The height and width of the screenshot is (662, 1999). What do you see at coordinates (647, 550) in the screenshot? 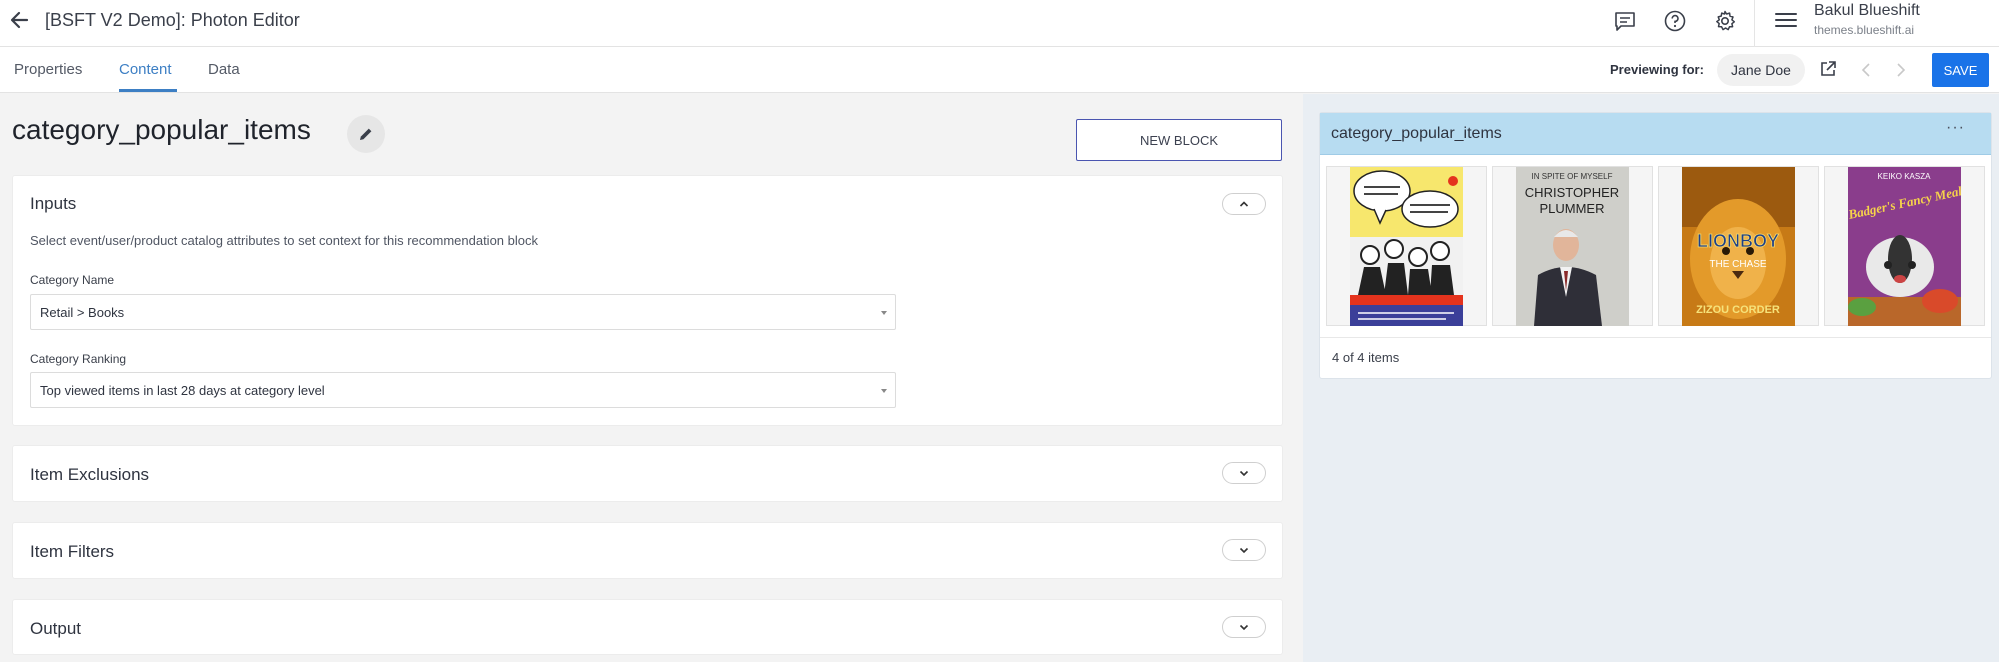
I see `item-filters-section: Item Filters` at bounding box center [647, 550].